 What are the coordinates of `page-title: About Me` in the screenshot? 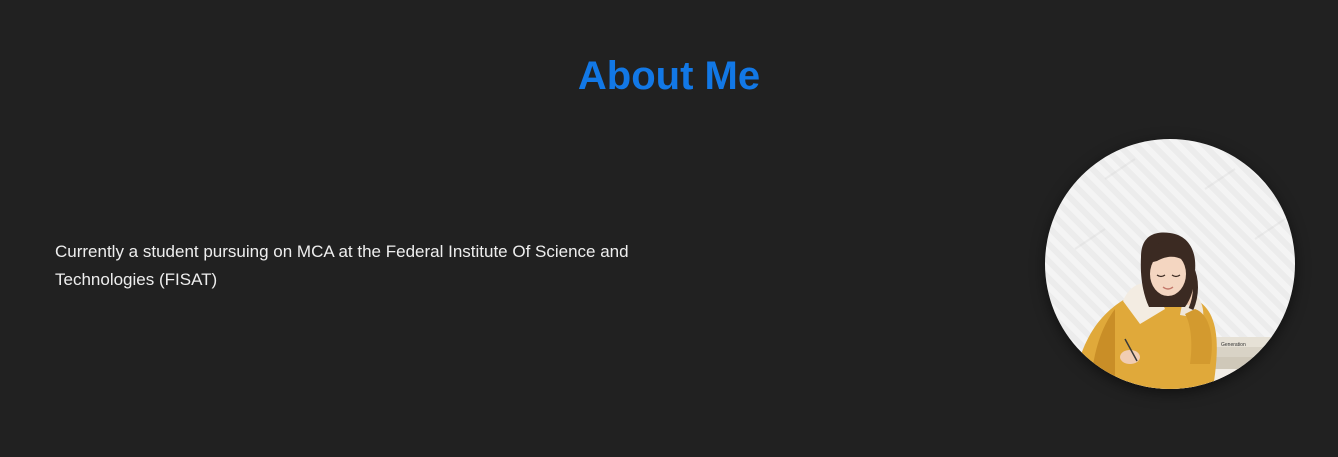 It's located at (669, 76).